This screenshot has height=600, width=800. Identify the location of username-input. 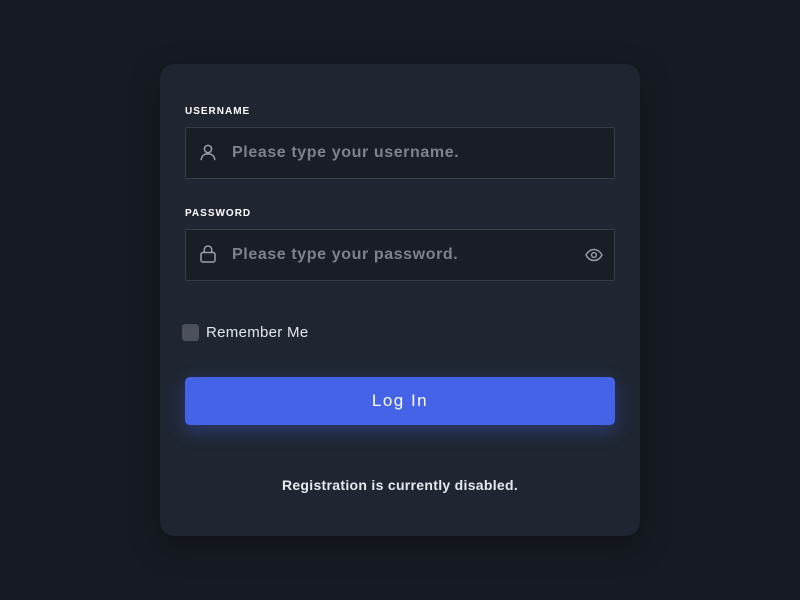
(402, 153).